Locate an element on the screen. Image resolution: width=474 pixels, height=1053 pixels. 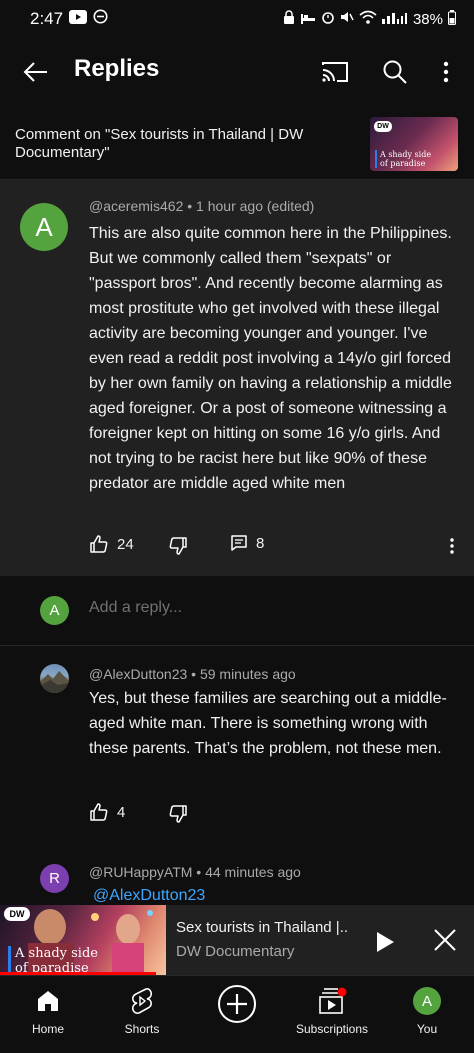
nav-label: You is located at coordinates (427, 1029).